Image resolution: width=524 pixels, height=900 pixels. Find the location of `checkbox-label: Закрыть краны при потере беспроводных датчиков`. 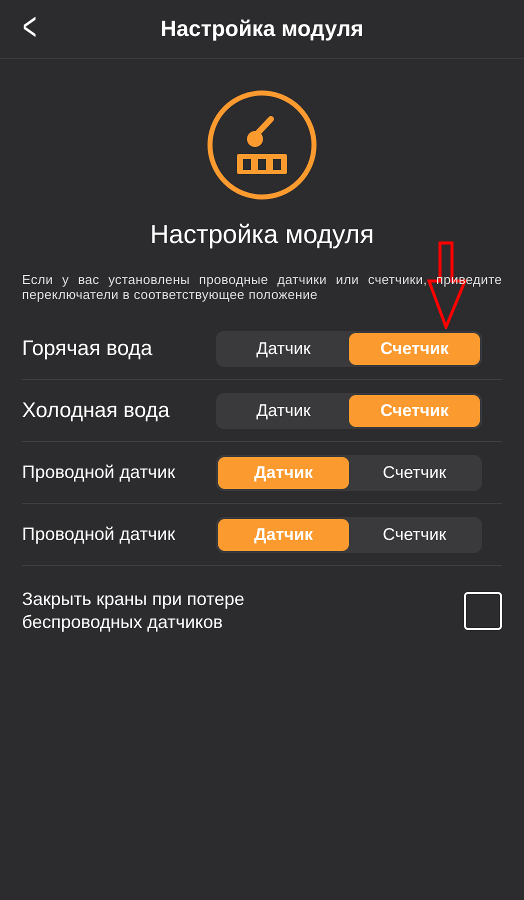

checkbox-label: Закрыть краны при потере беспроводных датчиков is located at coordinates (134, 611).